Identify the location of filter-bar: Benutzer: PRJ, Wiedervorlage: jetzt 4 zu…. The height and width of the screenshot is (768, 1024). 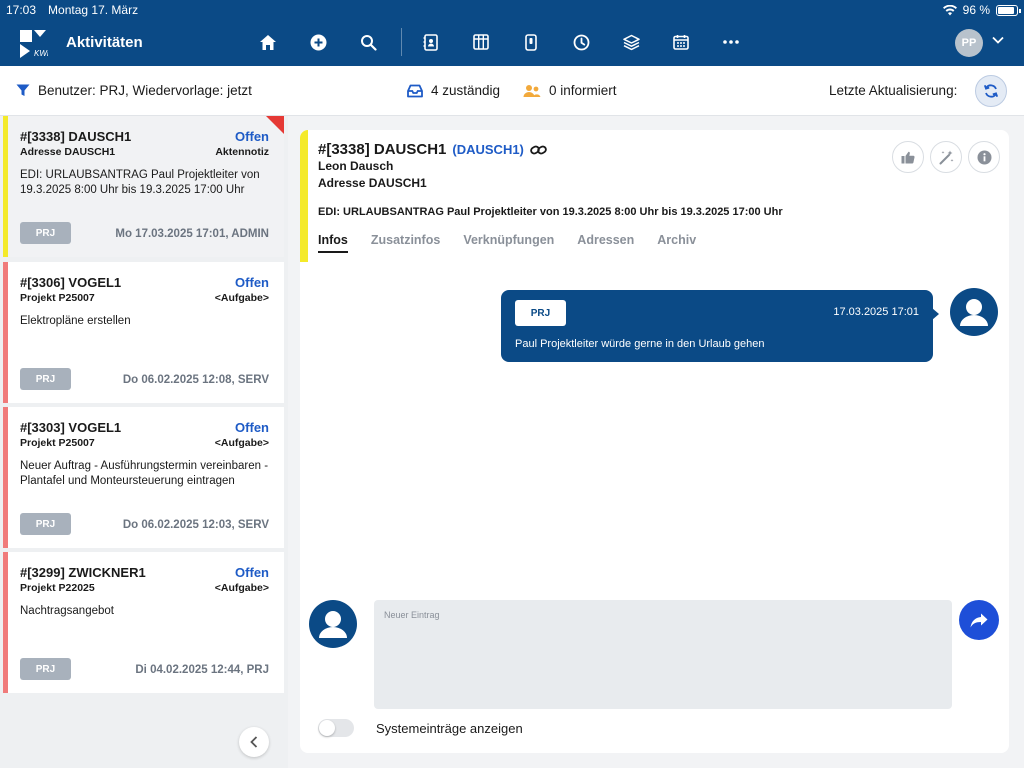
(512, 91).